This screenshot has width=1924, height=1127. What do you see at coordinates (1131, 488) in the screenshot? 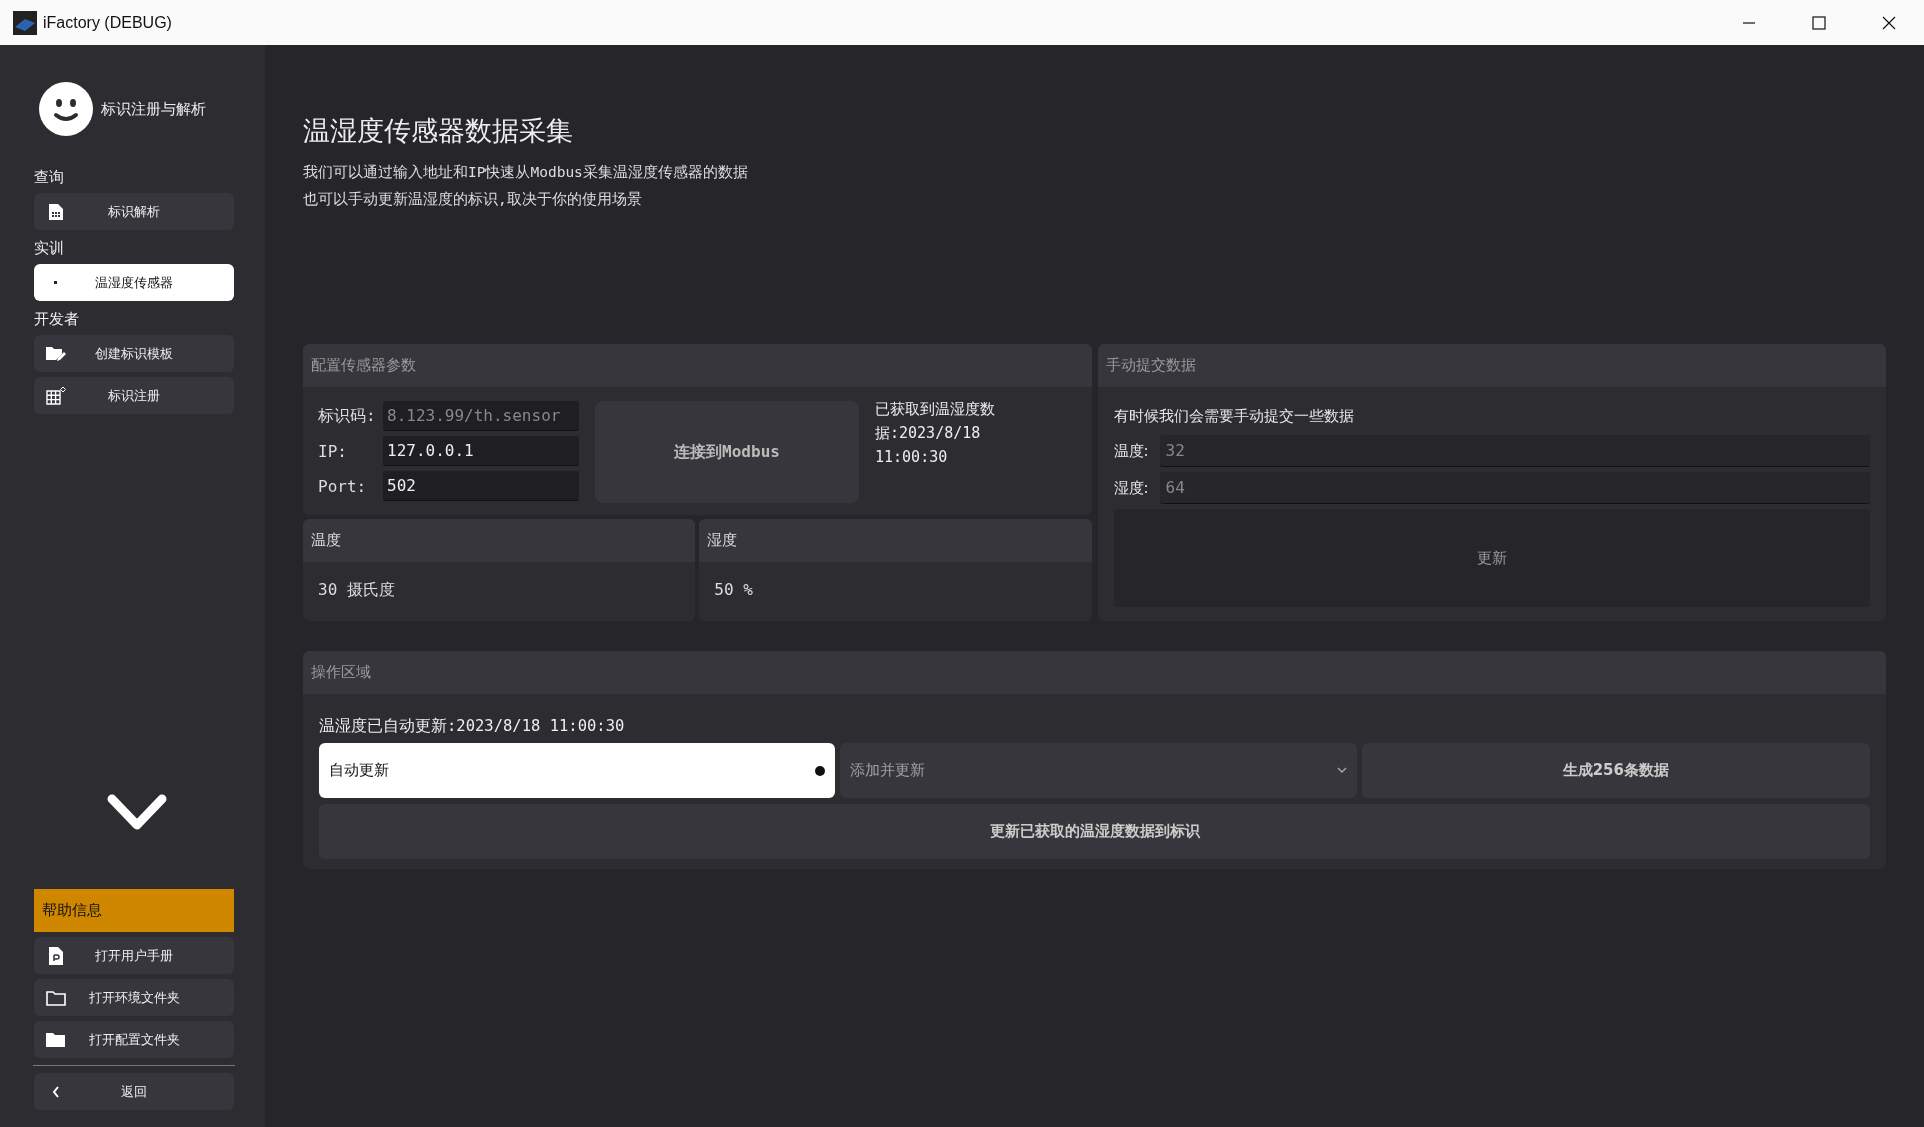
I see `field-label: 湿度:` at bounding box center [1131, 488].